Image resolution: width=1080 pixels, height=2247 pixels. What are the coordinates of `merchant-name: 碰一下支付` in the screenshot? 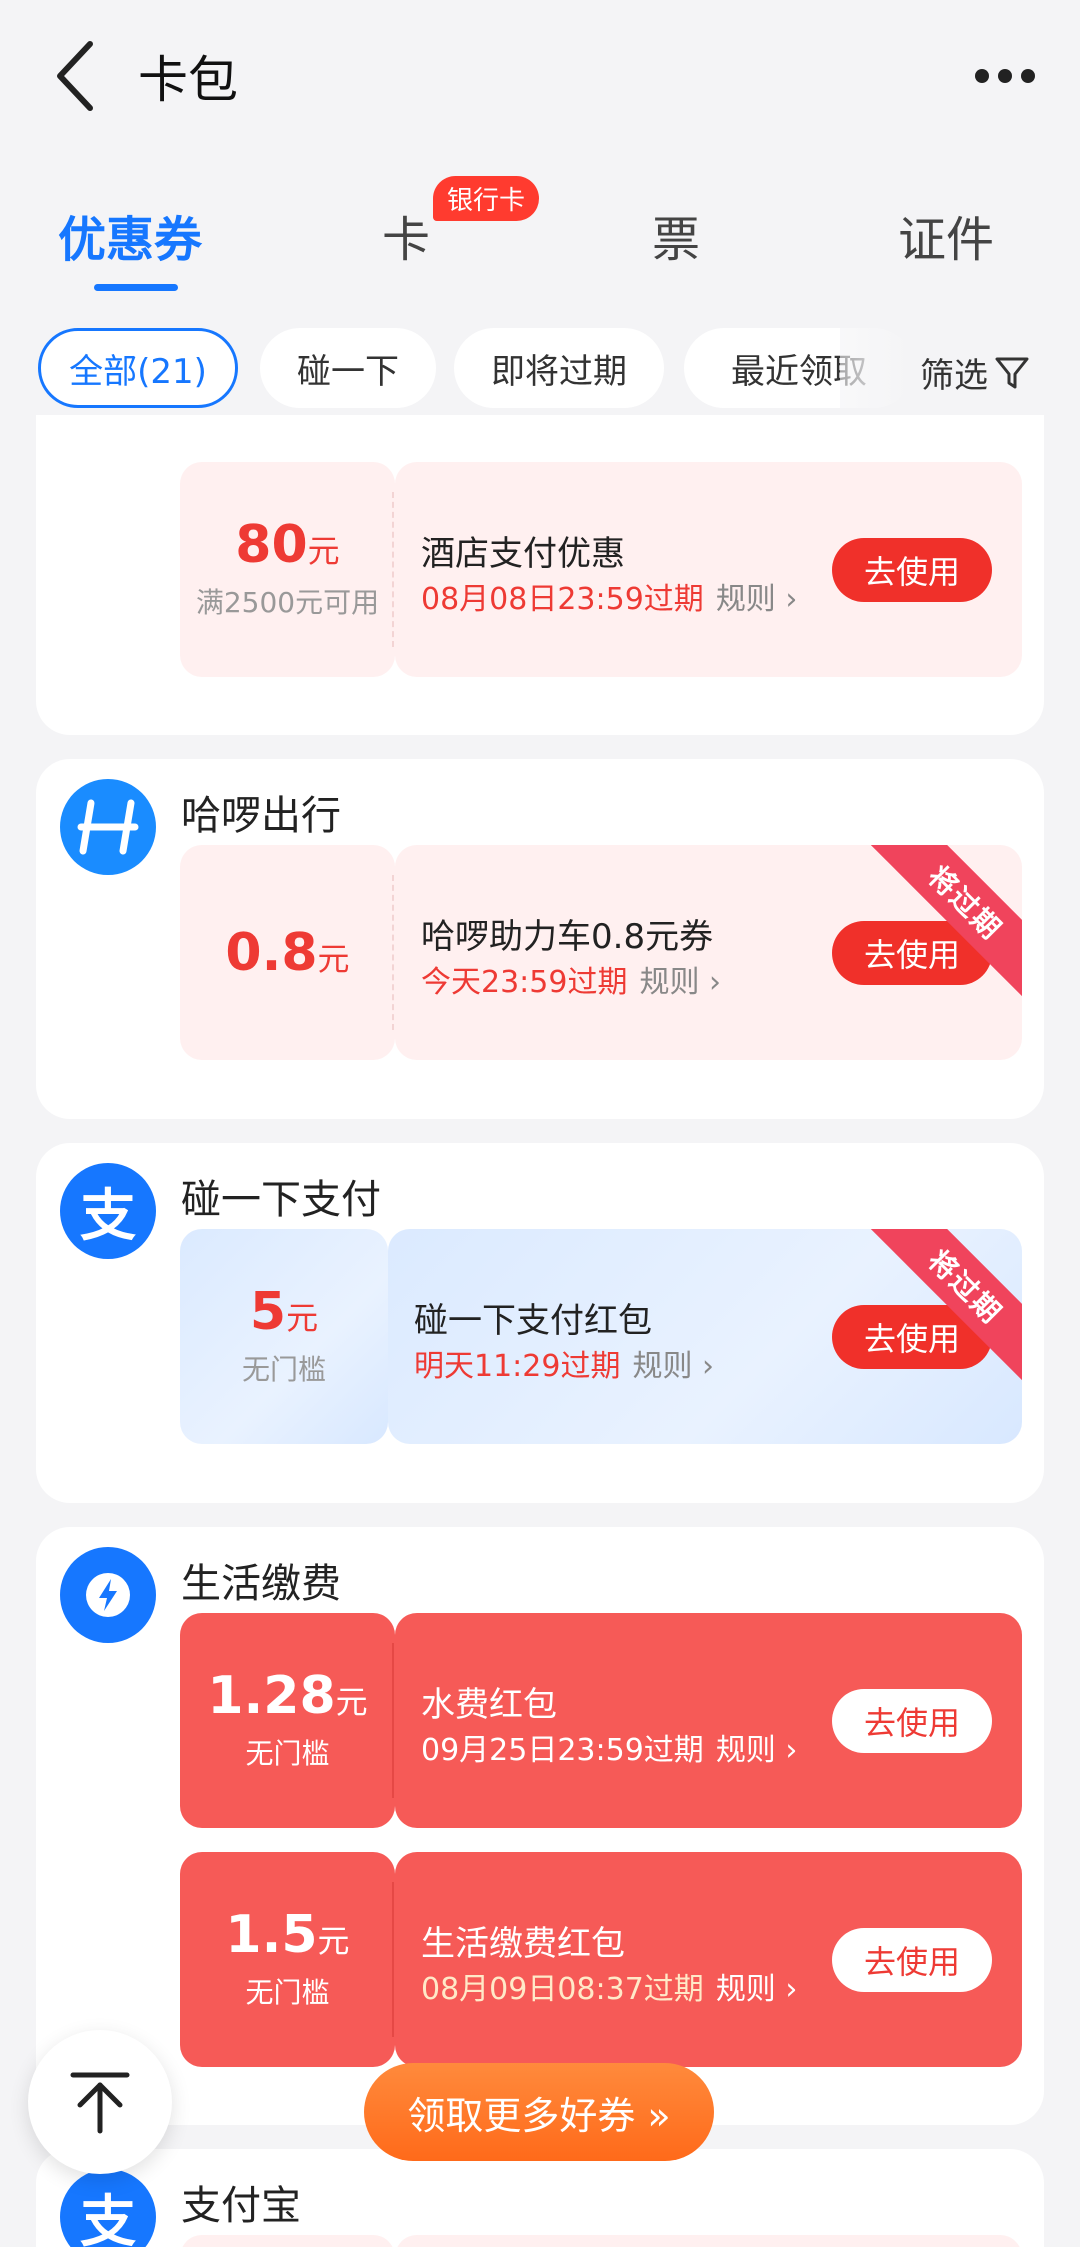 It's located at (281, 1200).